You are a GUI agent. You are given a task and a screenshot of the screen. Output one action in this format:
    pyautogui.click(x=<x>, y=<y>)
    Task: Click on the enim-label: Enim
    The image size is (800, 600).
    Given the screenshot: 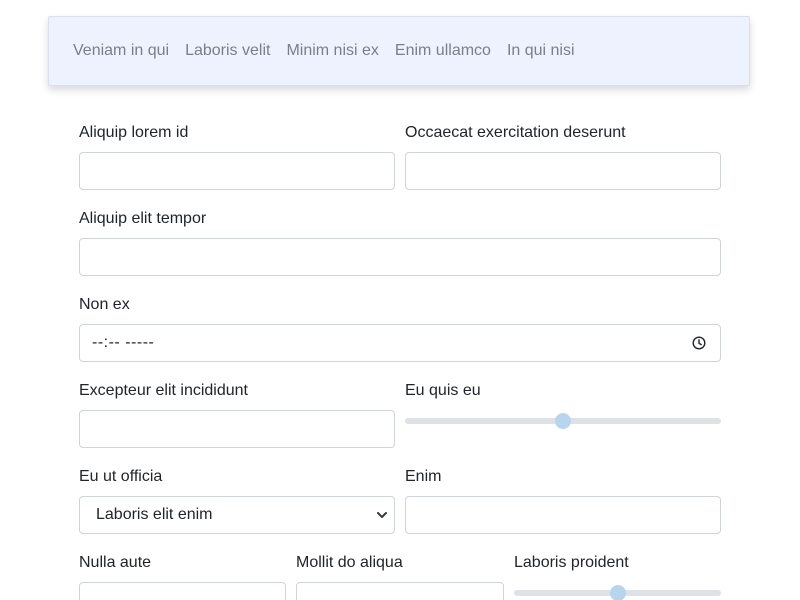 What is the action you would take?
    pyautogui.click(x=423, y=476)
    